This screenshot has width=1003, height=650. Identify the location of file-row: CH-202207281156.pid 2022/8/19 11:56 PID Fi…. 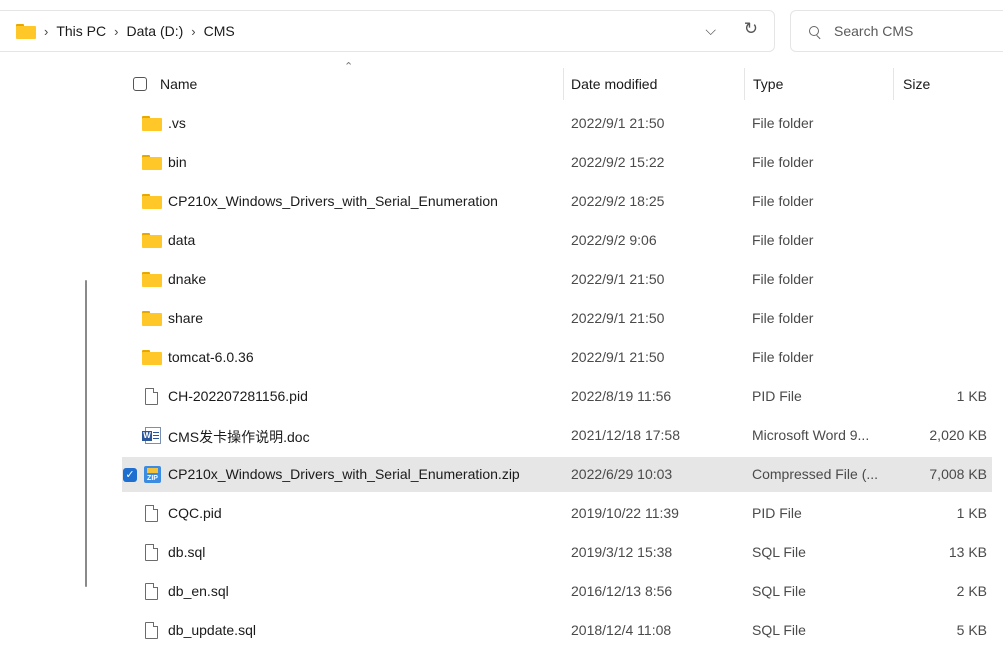
(561, 396).